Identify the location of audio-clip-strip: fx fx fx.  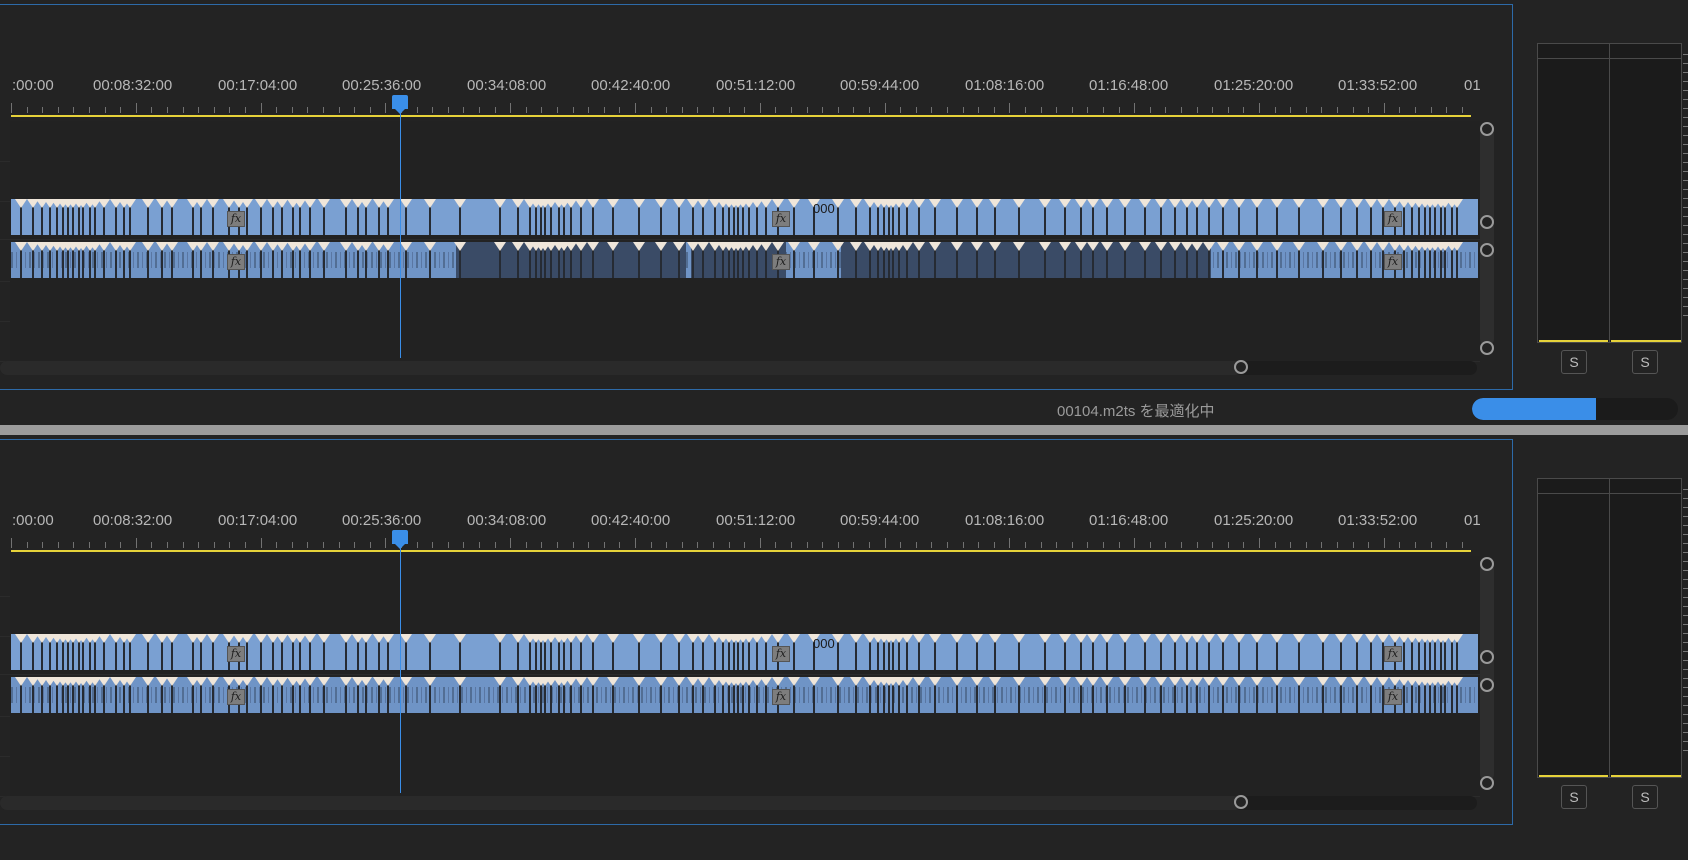
(744, 695).